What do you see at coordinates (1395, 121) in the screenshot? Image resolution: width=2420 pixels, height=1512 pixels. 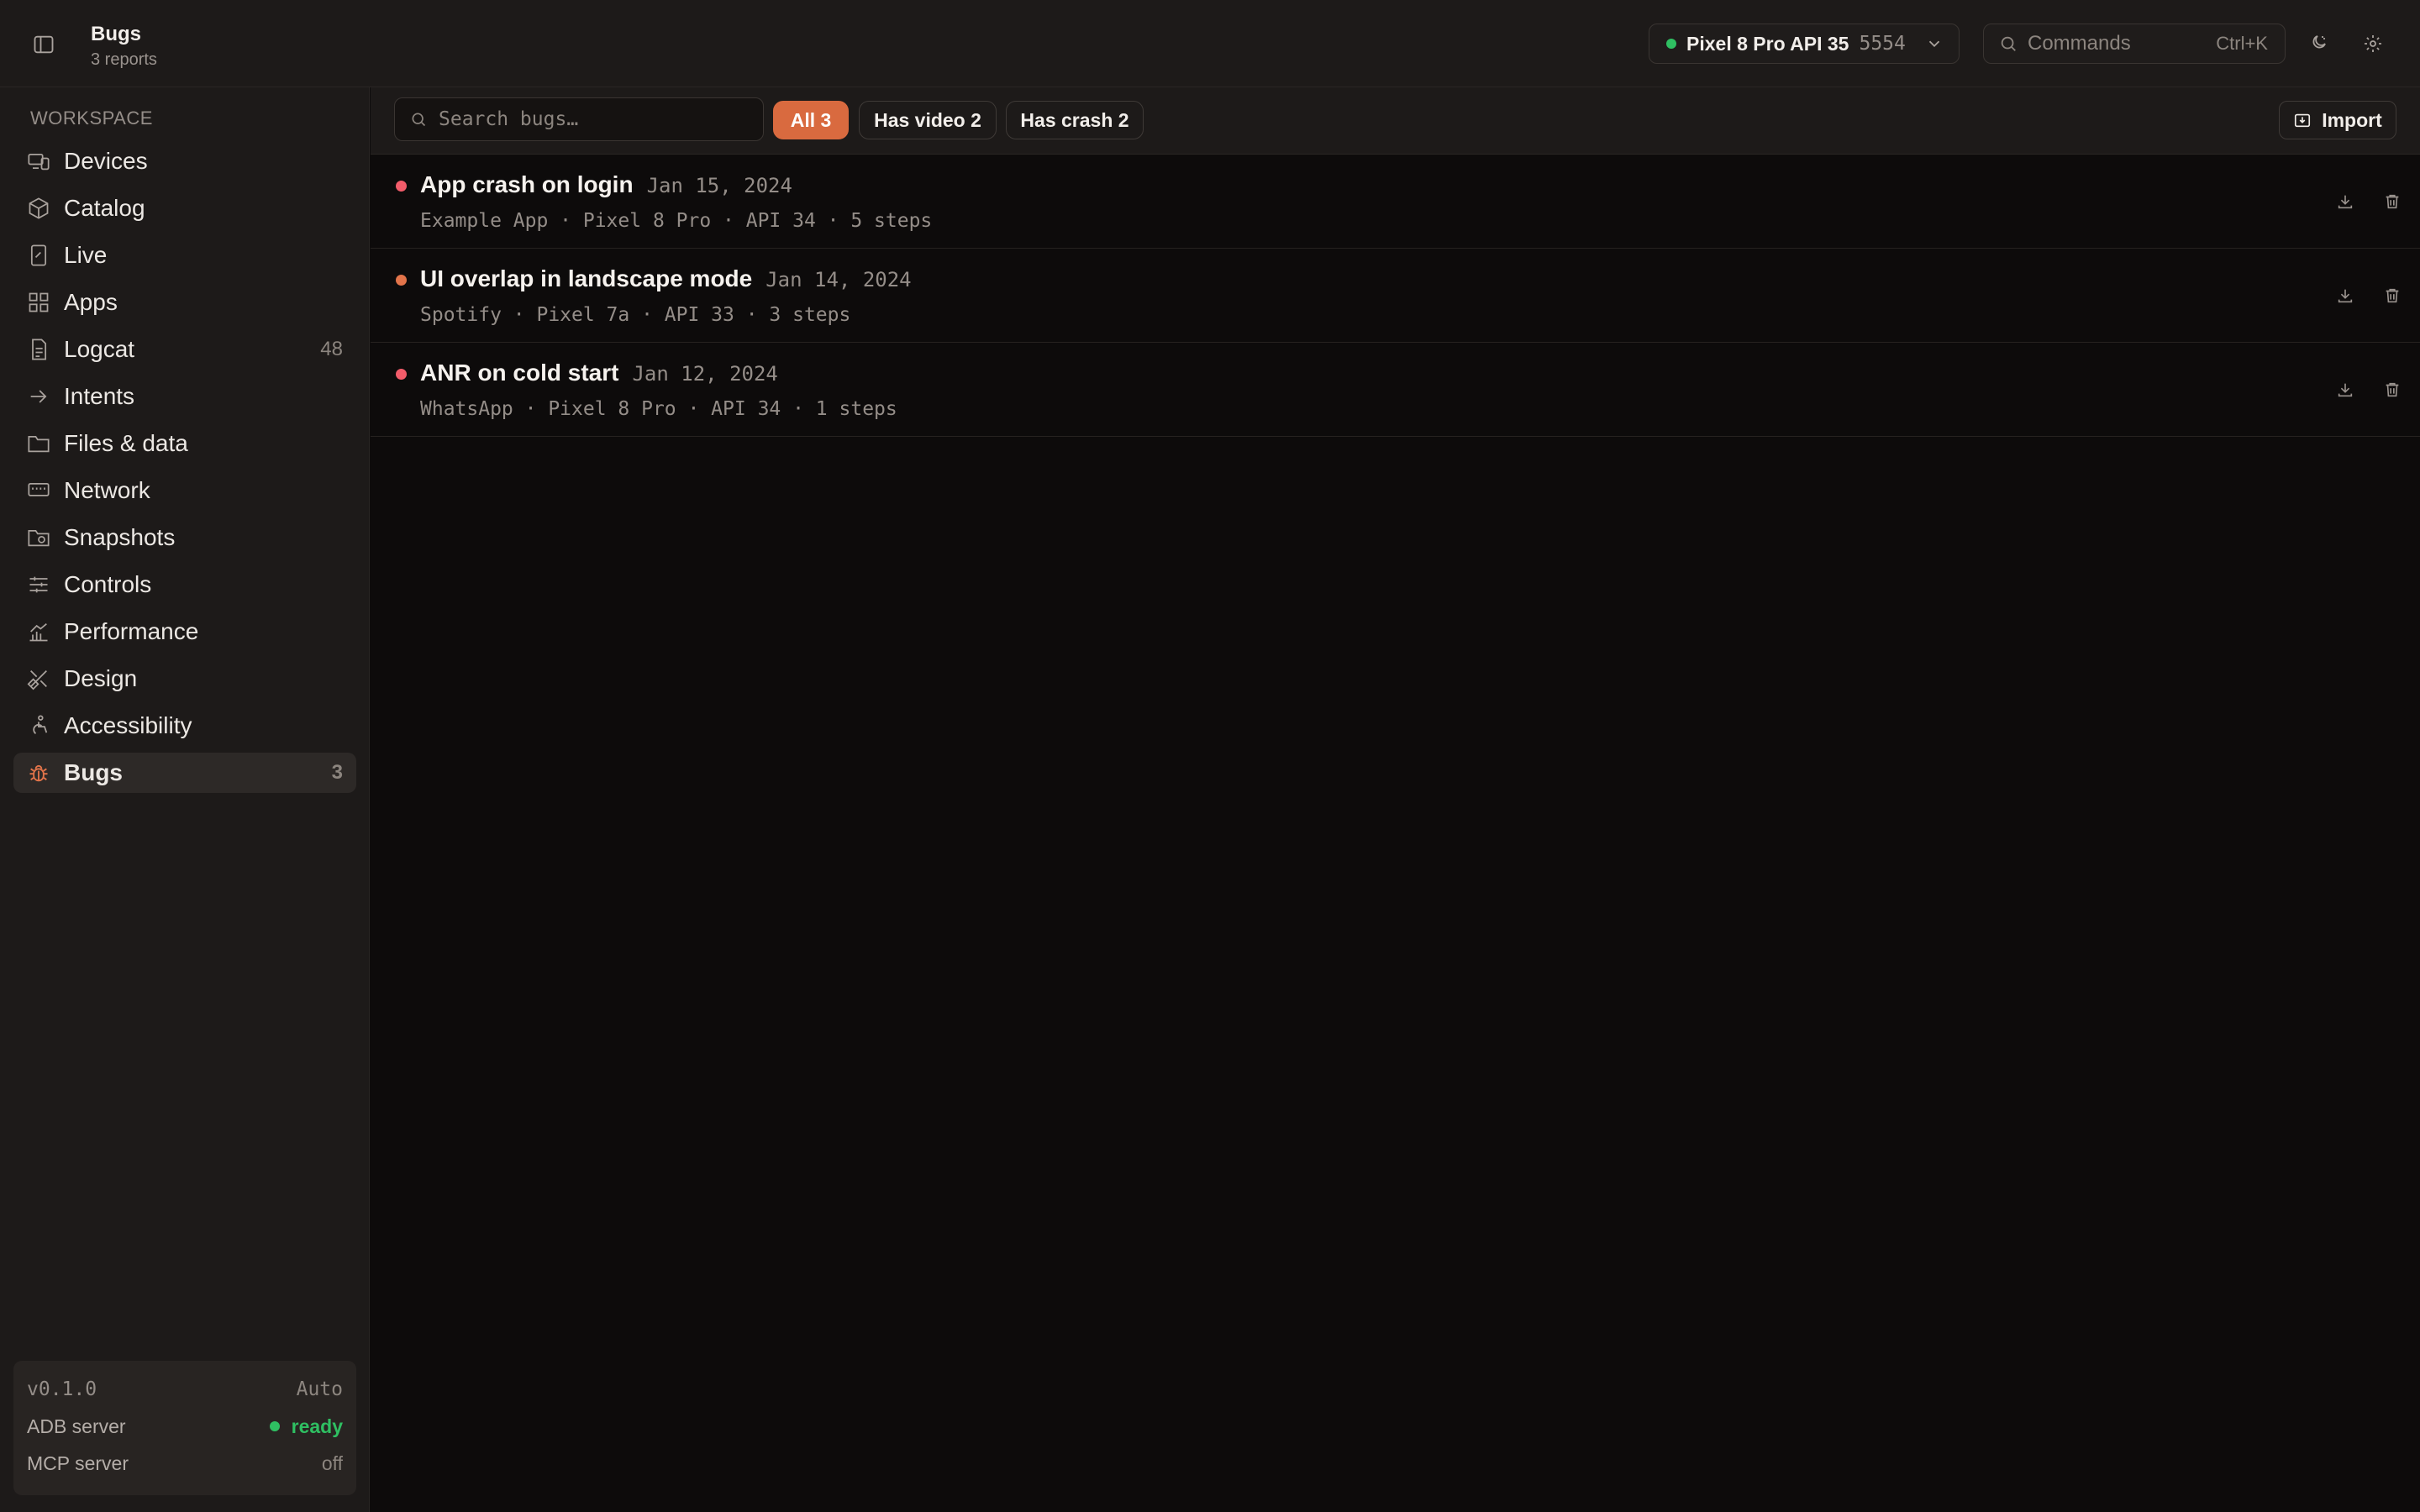 I see `bugs-toolbar: All 3 Has video 2 Has crash 2 Import` at bounding box center [1395, 121].